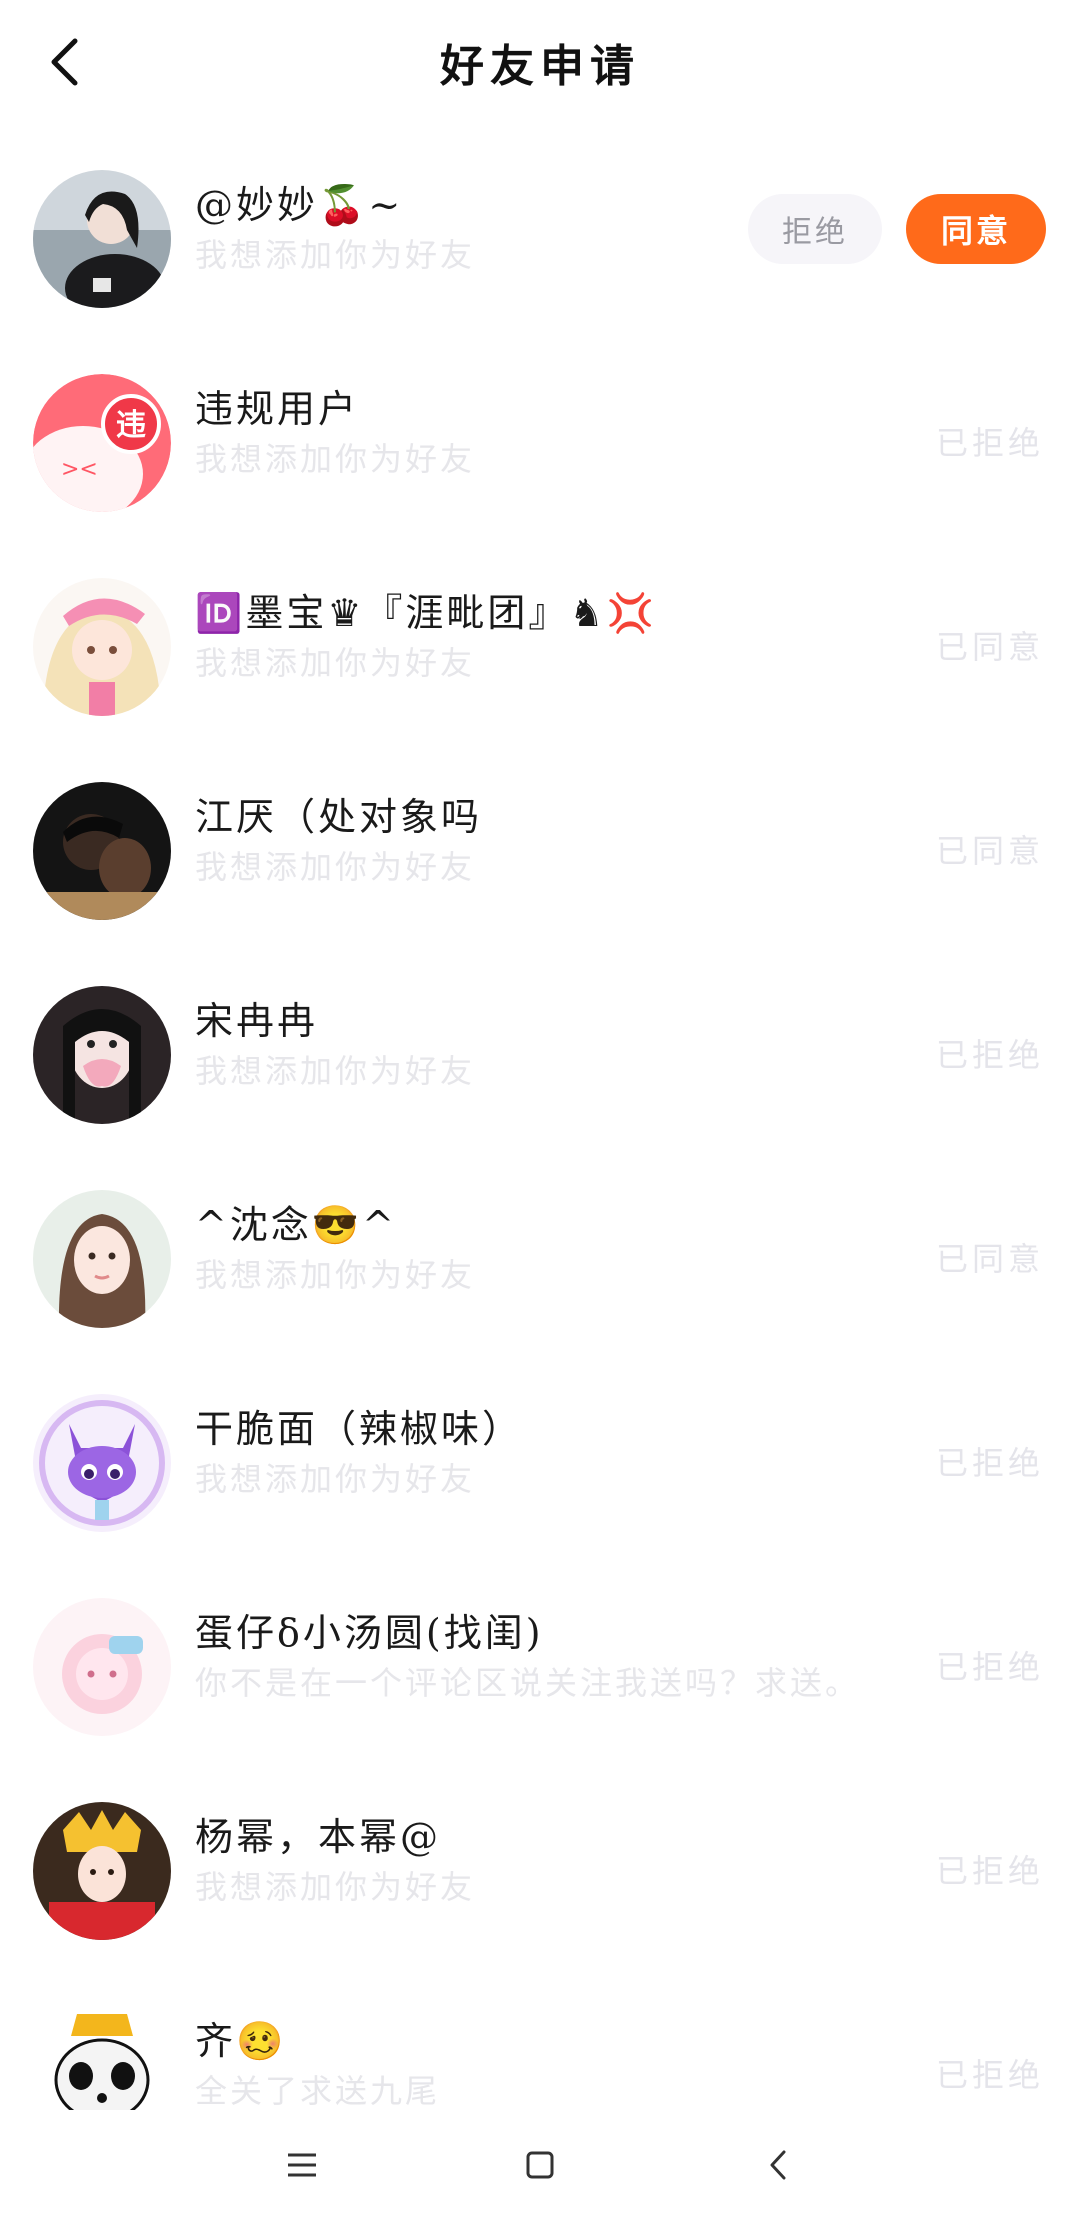 The width and height of the screenshot is (1080, 2237). I want to click on menu-button, so click(302, 2165).